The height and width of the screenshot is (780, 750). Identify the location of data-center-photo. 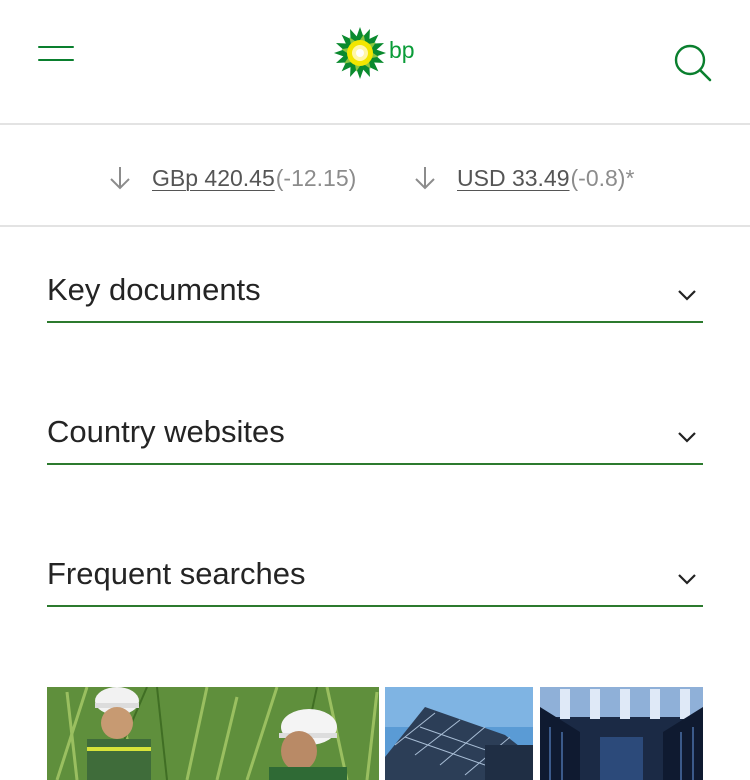
(621, 733).